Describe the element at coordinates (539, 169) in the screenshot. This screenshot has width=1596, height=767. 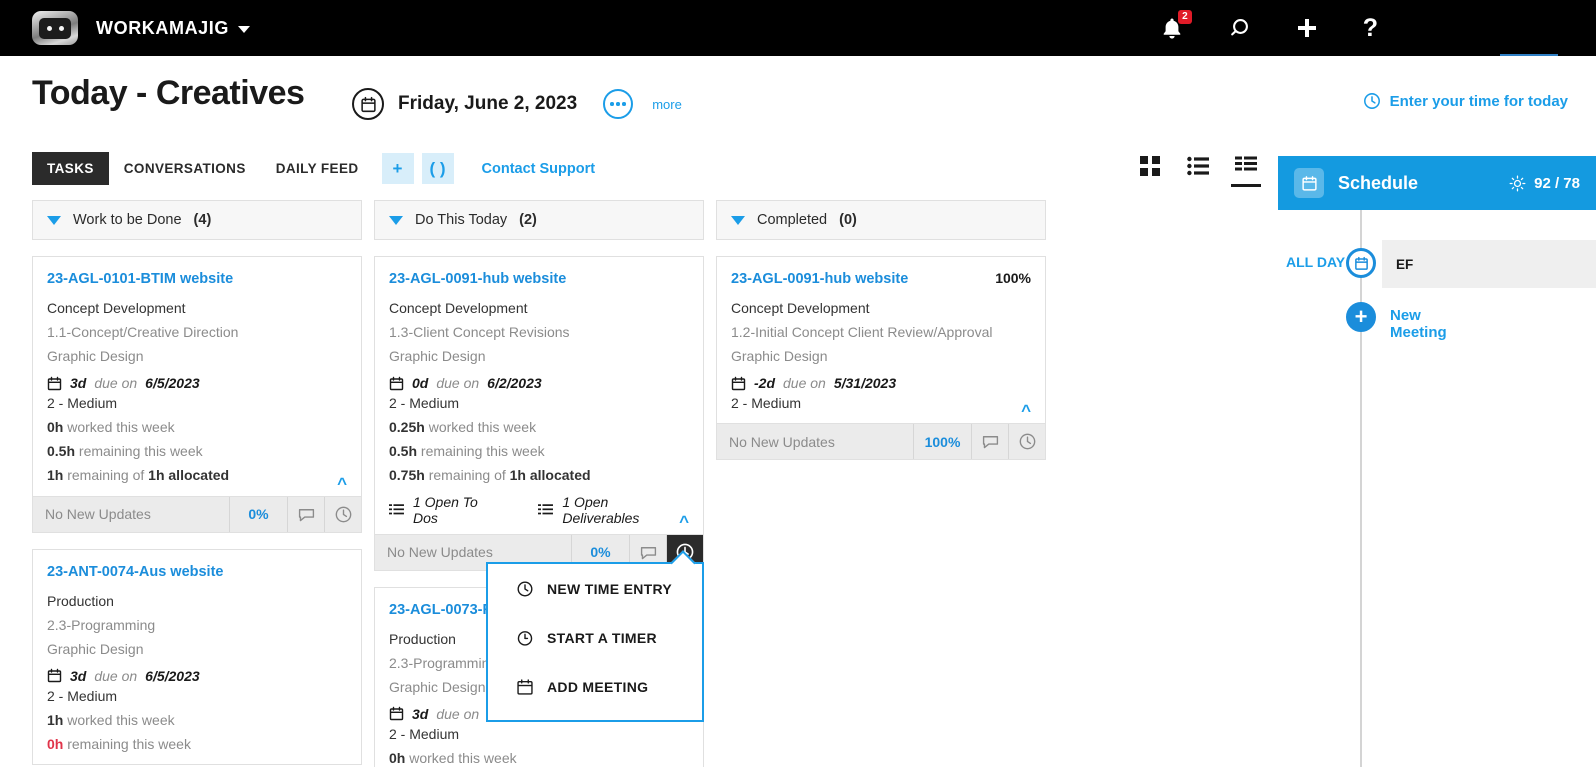
I see `contact-support-link: Contact Support` at that location.